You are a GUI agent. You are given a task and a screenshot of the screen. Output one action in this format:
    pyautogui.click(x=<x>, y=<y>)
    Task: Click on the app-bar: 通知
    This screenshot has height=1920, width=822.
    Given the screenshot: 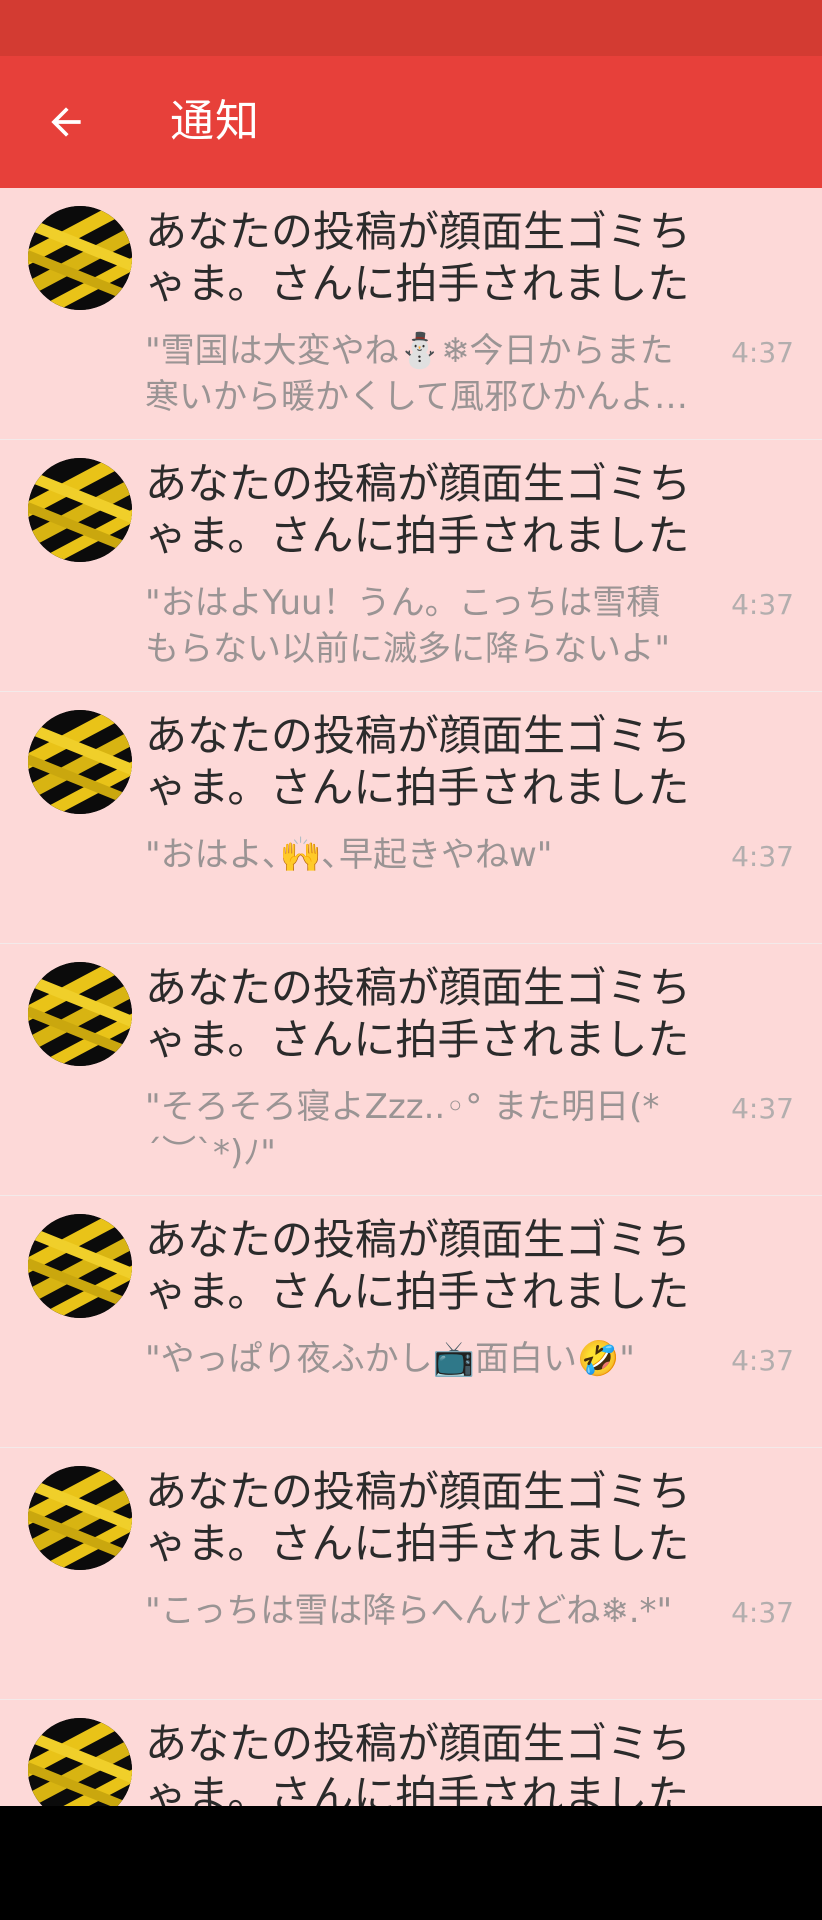 What is the action you would take?
    pyautogui.click(x=411, y=122)
    